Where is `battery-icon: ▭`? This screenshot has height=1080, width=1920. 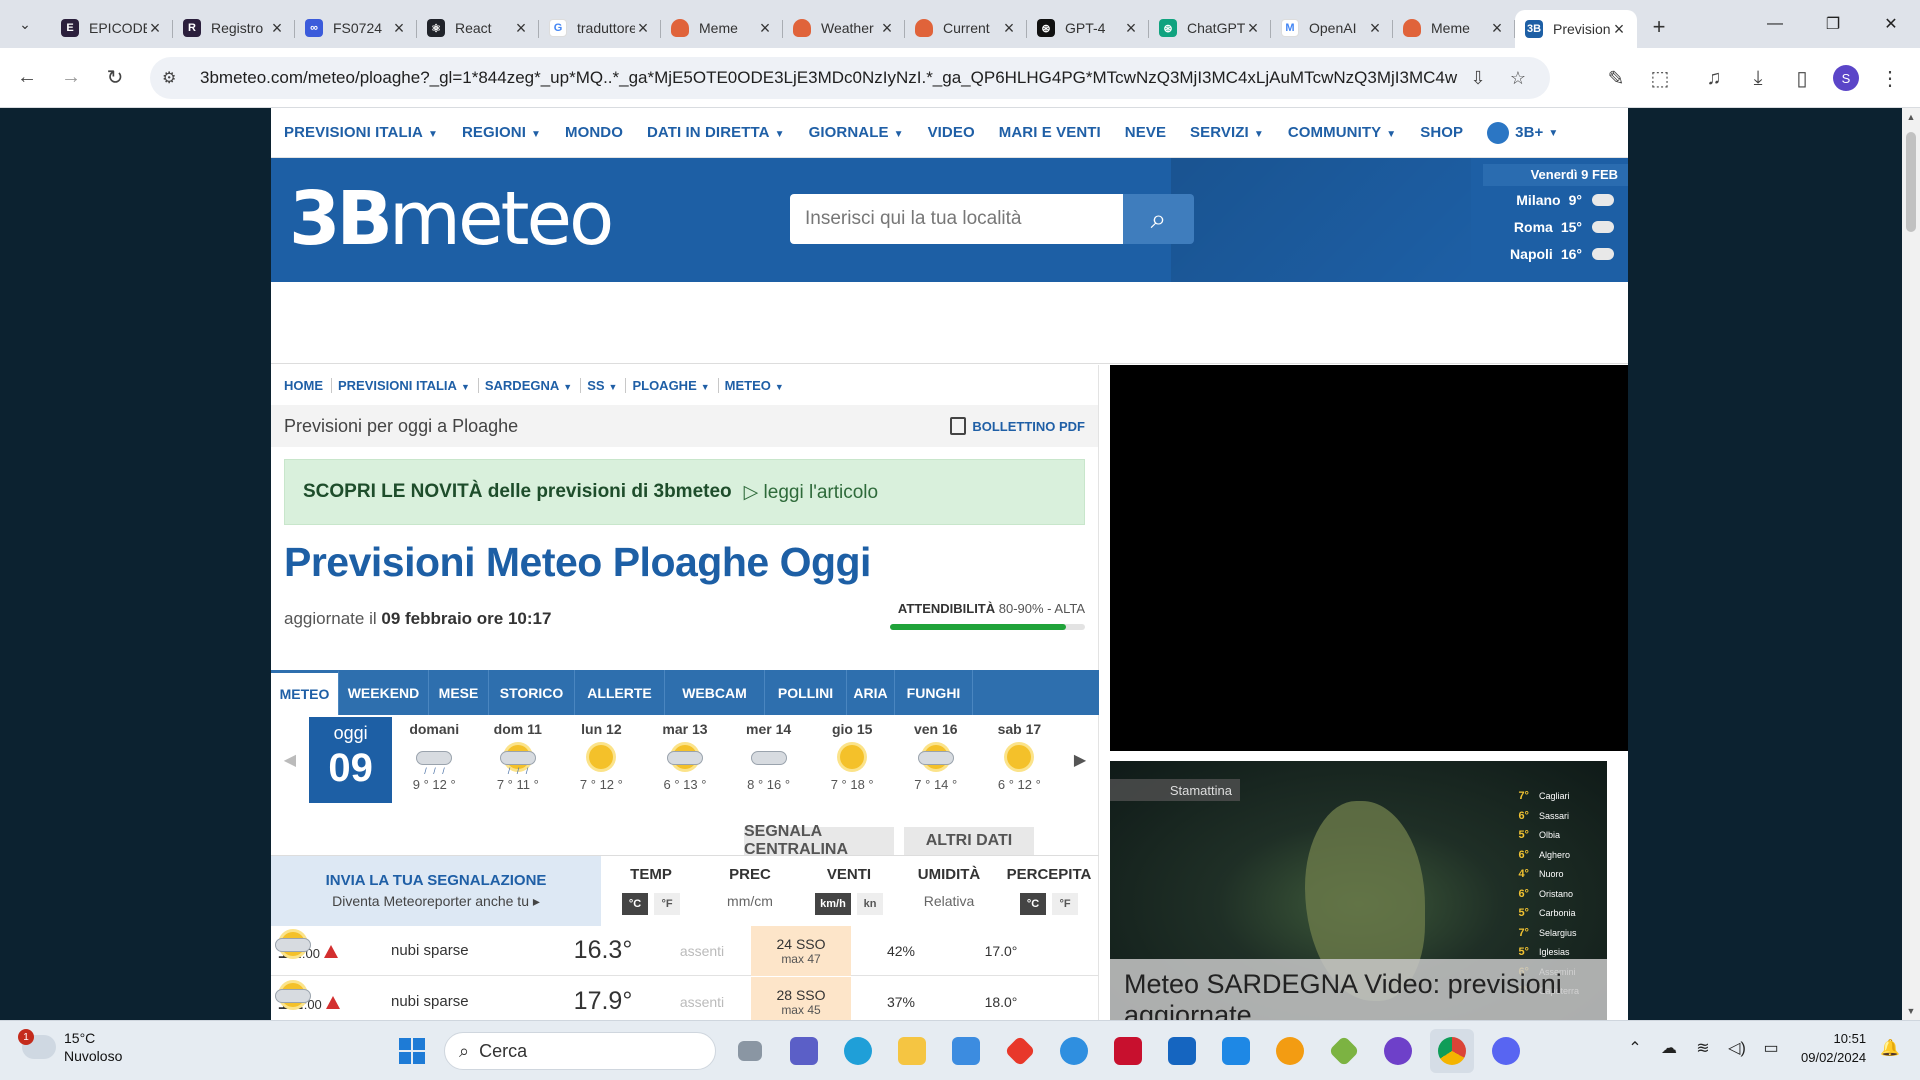 battery-icon: ▭ is located at coordinates (1771, 1048).